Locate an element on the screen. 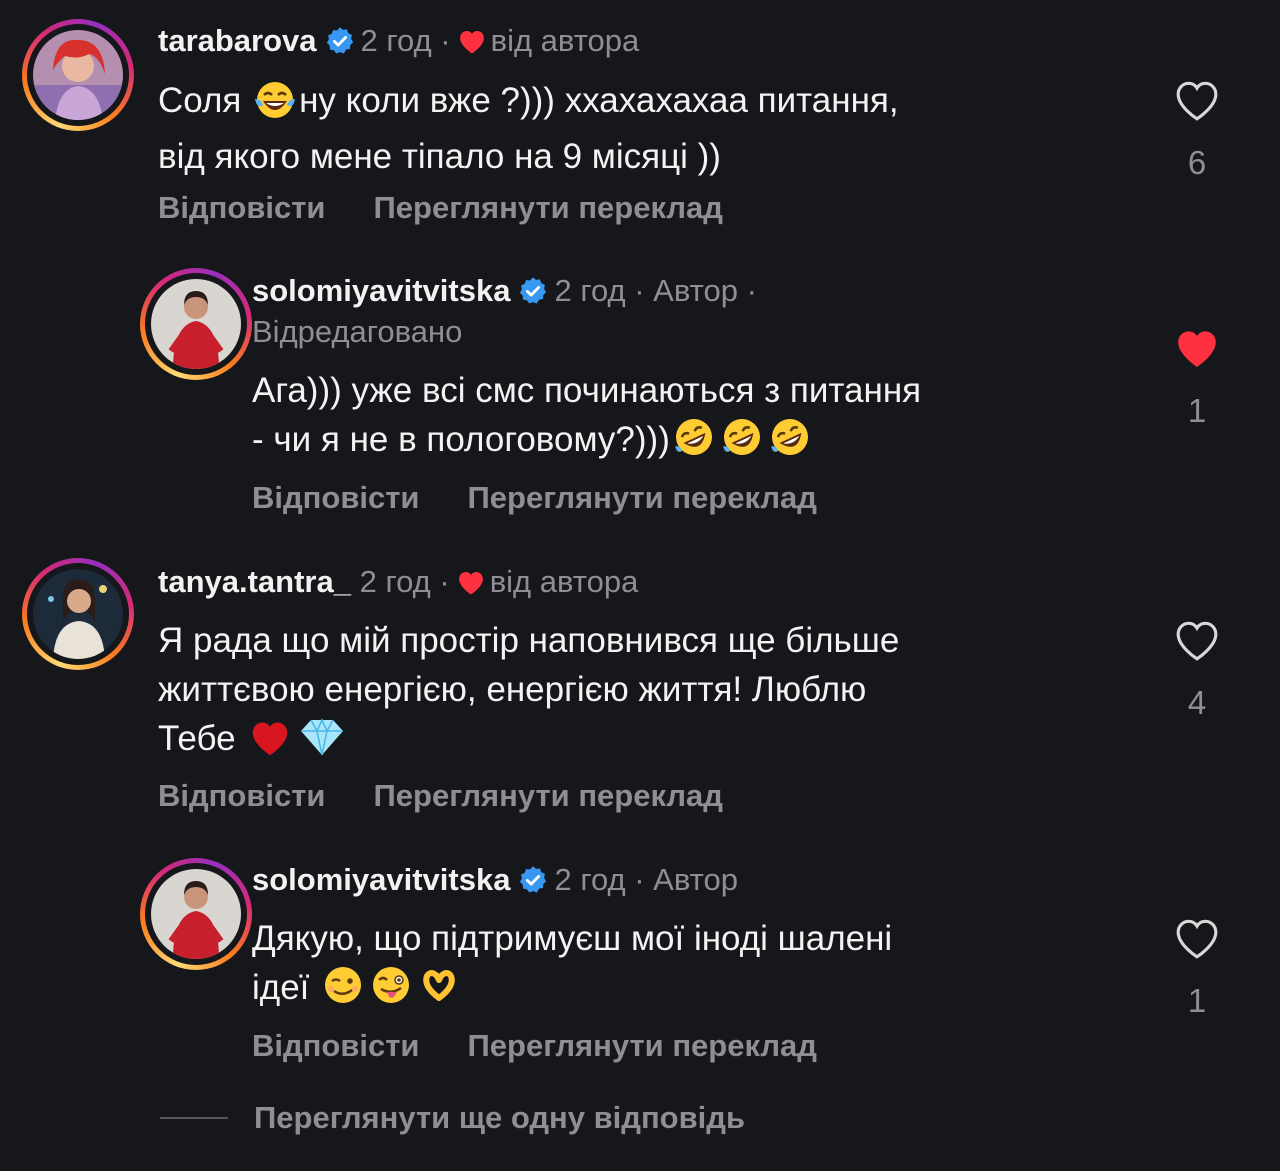 This screenshot has height=1171, width=1280. wink-emoji is located at coordinates (343, 991).